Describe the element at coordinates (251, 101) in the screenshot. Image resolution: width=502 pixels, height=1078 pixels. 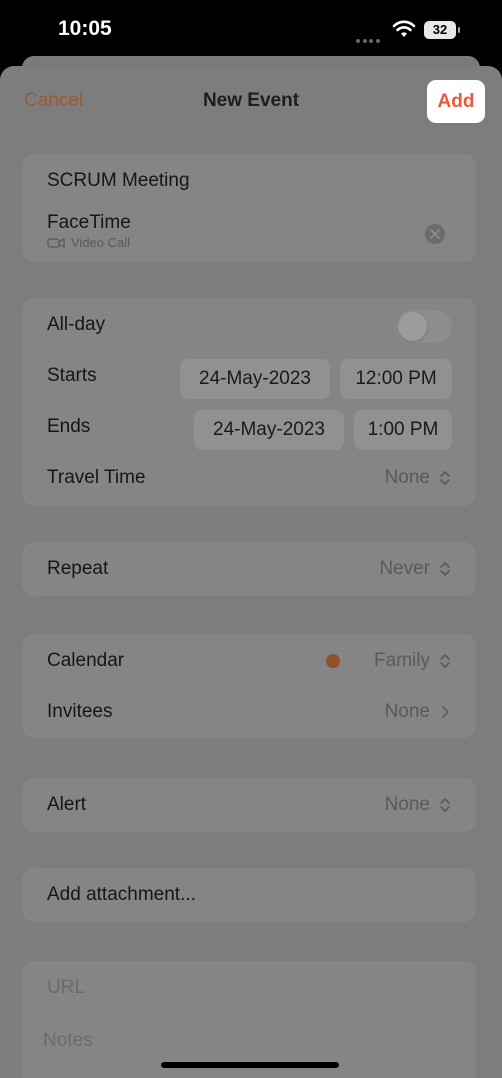
I see `nav-bar: Cancel New Event Add` at that location.